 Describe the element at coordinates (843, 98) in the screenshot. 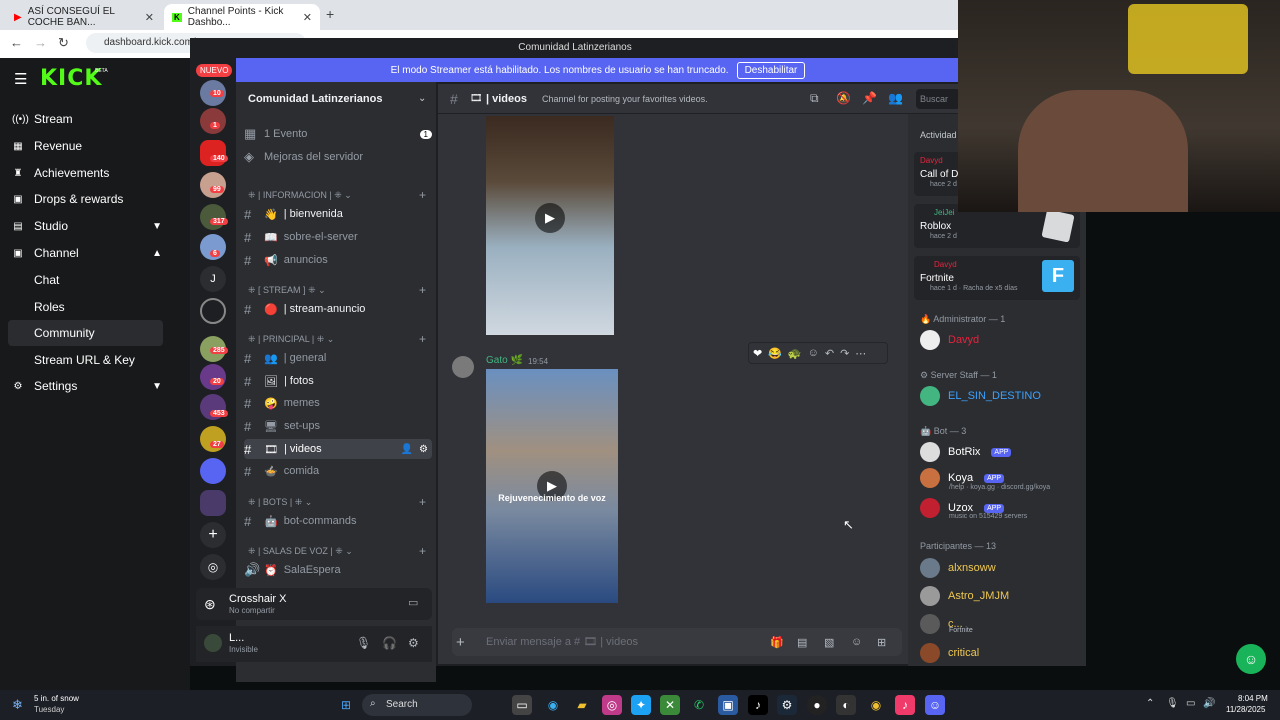

I see `notifications-icon: 🔕` at that location.